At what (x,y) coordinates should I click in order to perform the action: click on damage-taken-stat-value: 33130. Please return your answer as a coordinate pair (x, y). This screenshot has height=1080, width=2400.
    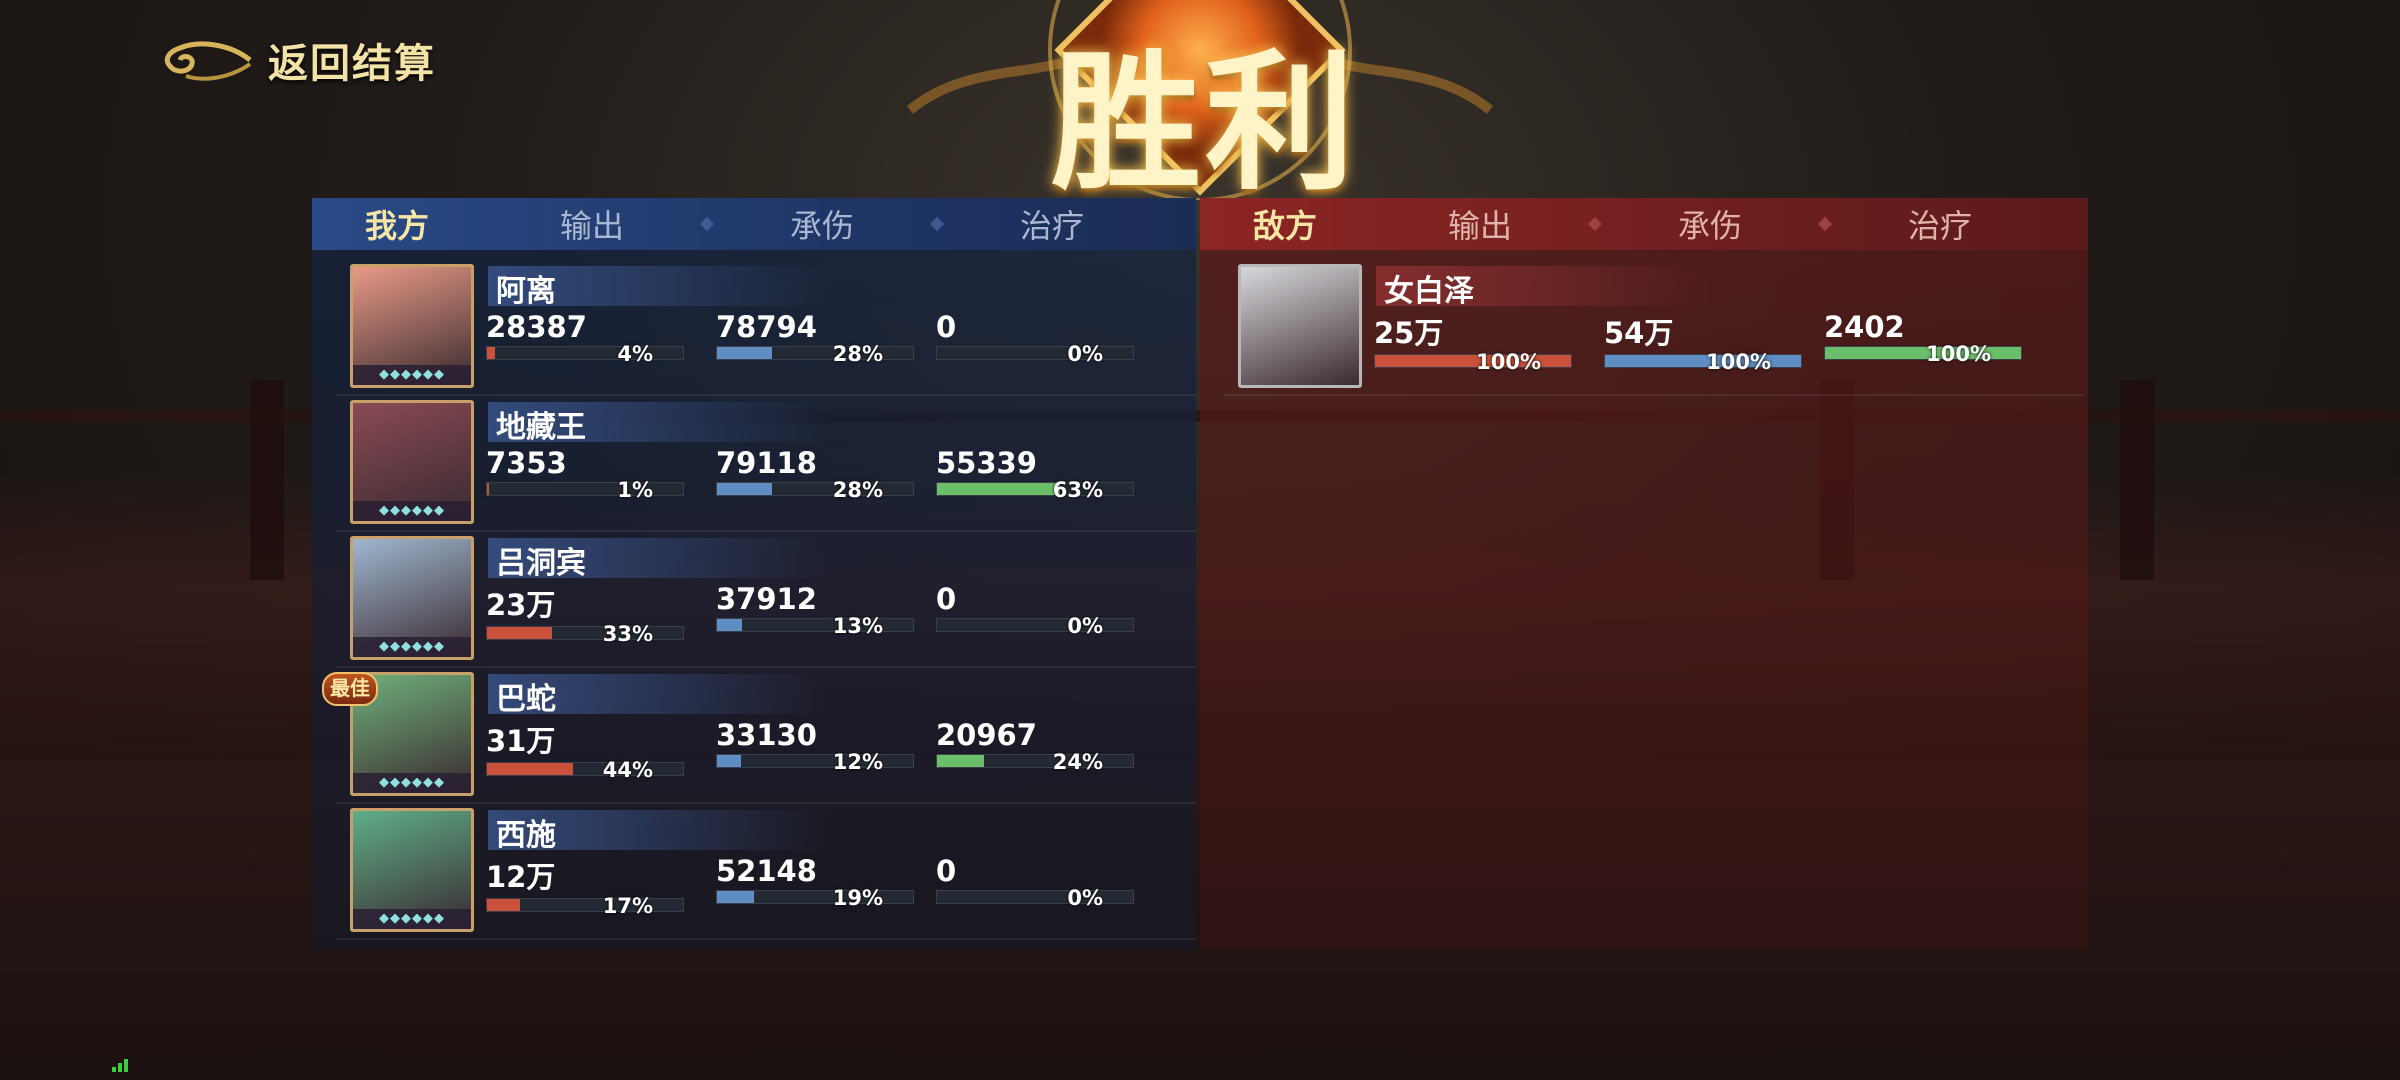
    Looking at the image, I should click on (766, 735).